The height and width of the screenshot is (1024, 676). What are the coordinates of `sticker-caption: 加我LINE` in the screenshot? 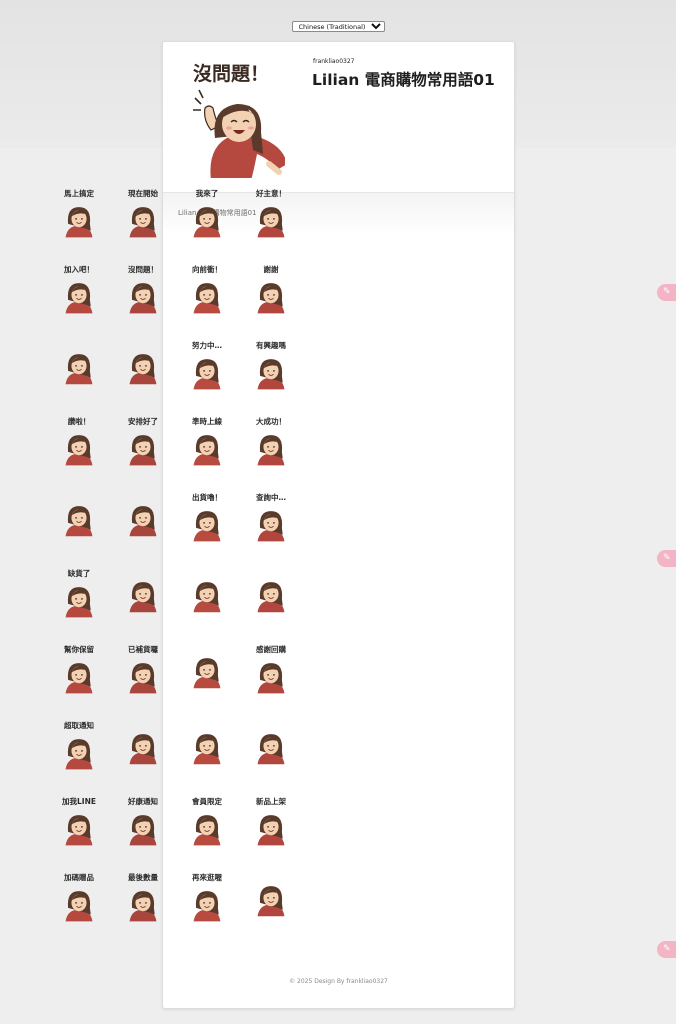 It's located at (79, 801).